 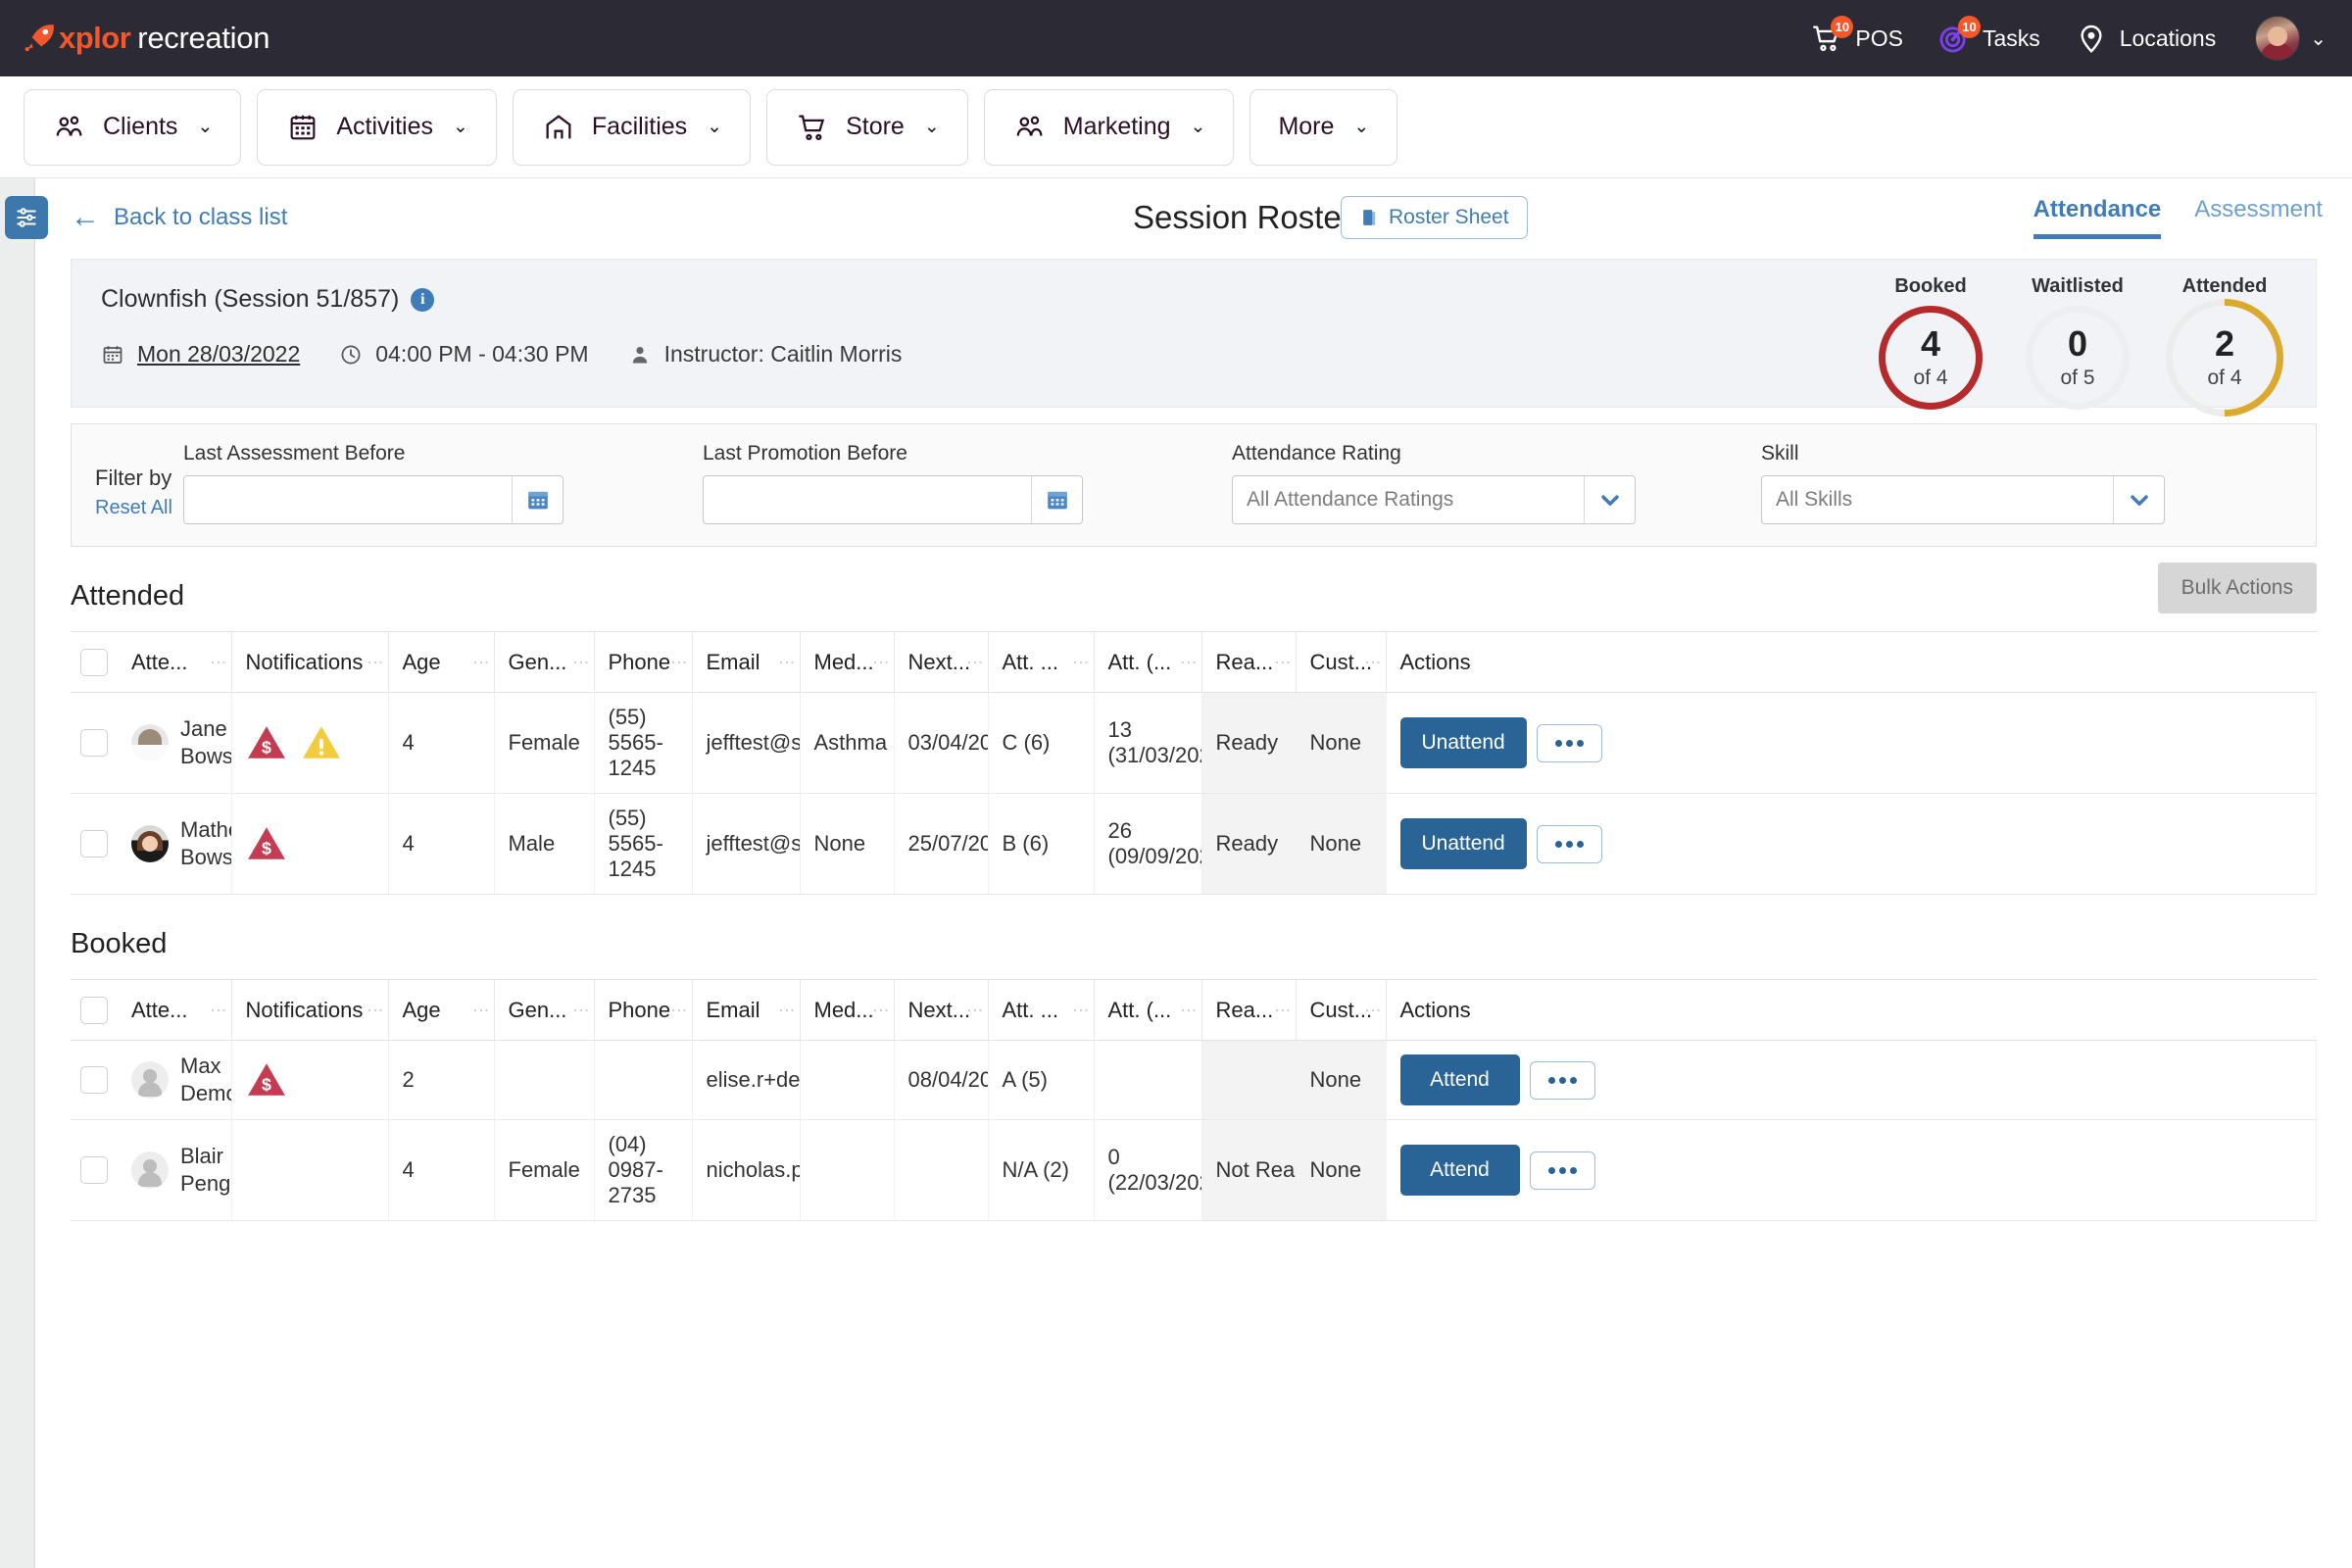 What do you see at coordinates (2097, 217) in the screenshot?
I see `tab-attendance: Attendance` at bounding box center [2097, 217].